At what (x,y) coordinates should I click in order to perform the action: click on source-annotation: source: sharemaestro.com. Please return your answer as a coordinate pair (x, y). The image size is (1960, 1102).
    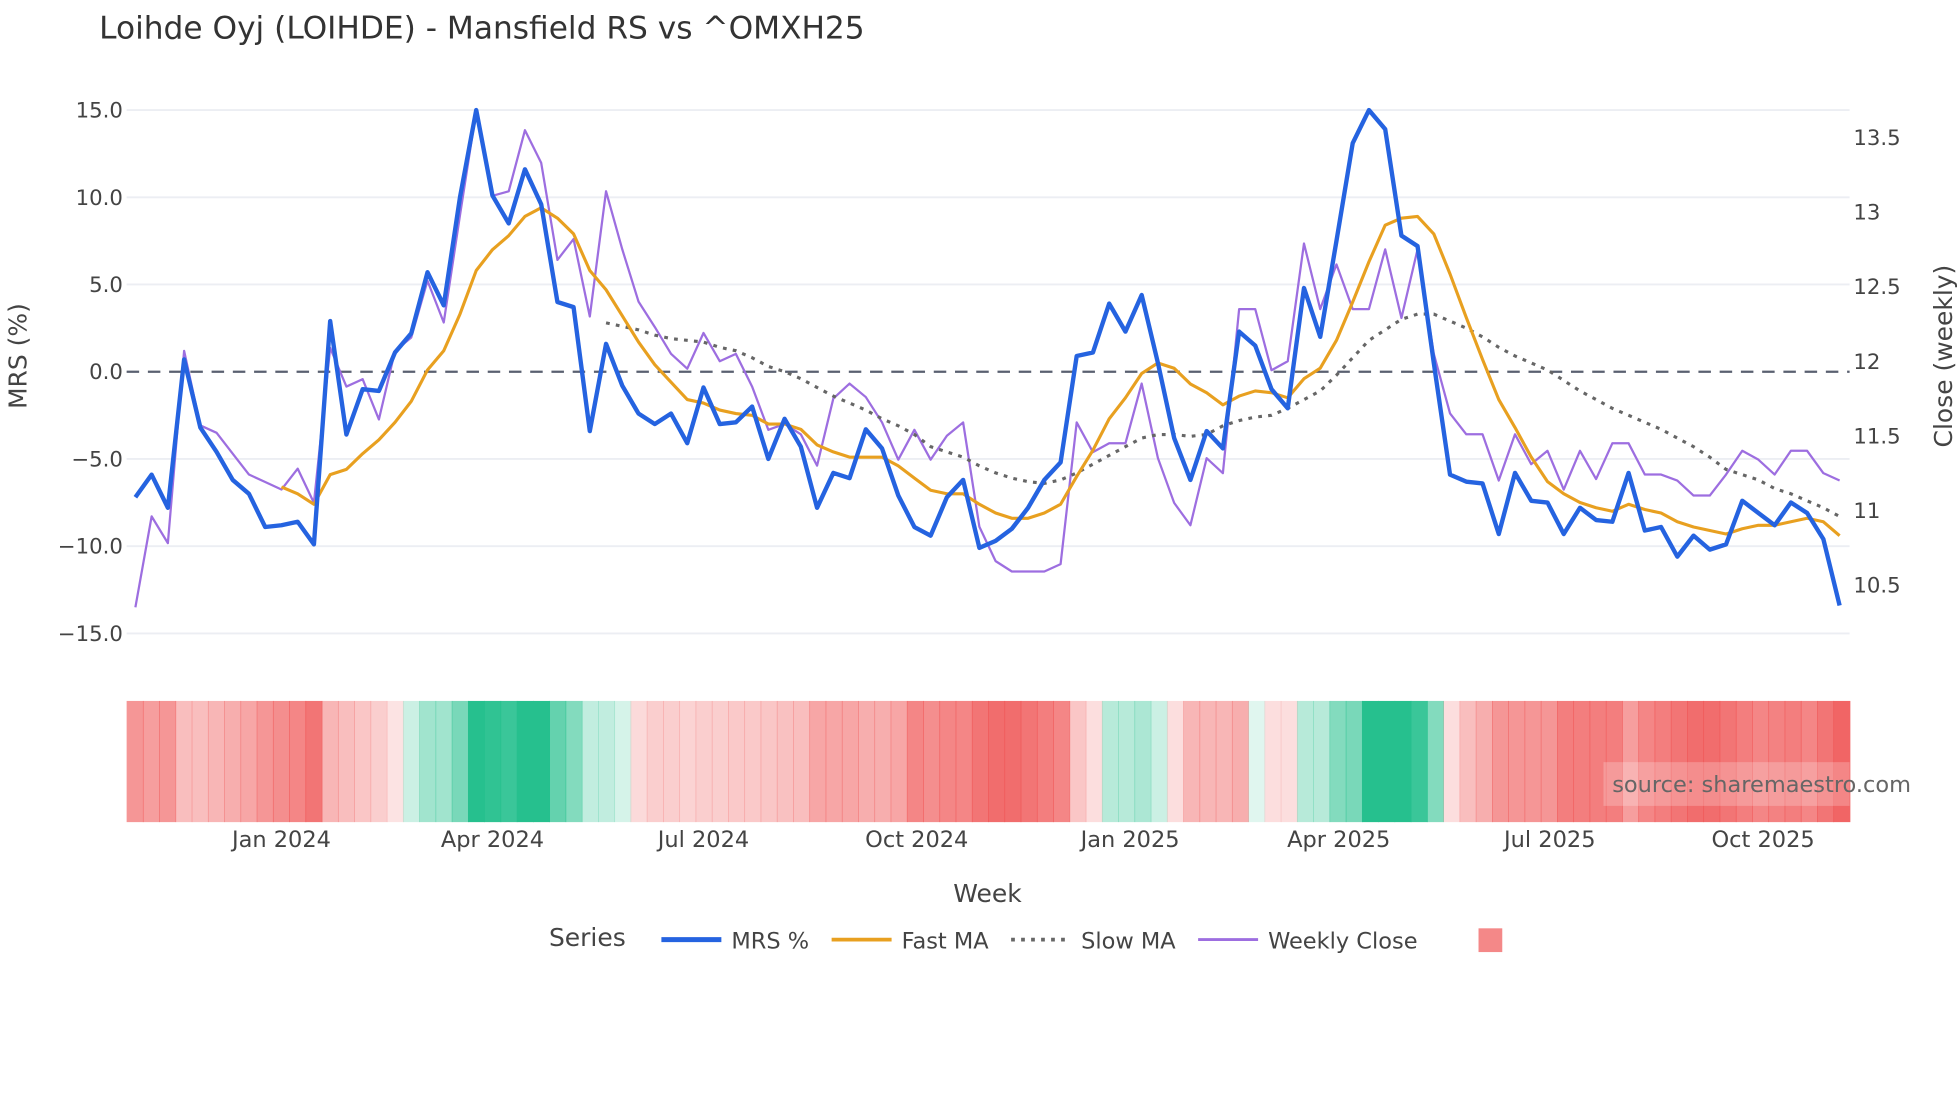
    Looking at the image, I should click on (1757, 784).